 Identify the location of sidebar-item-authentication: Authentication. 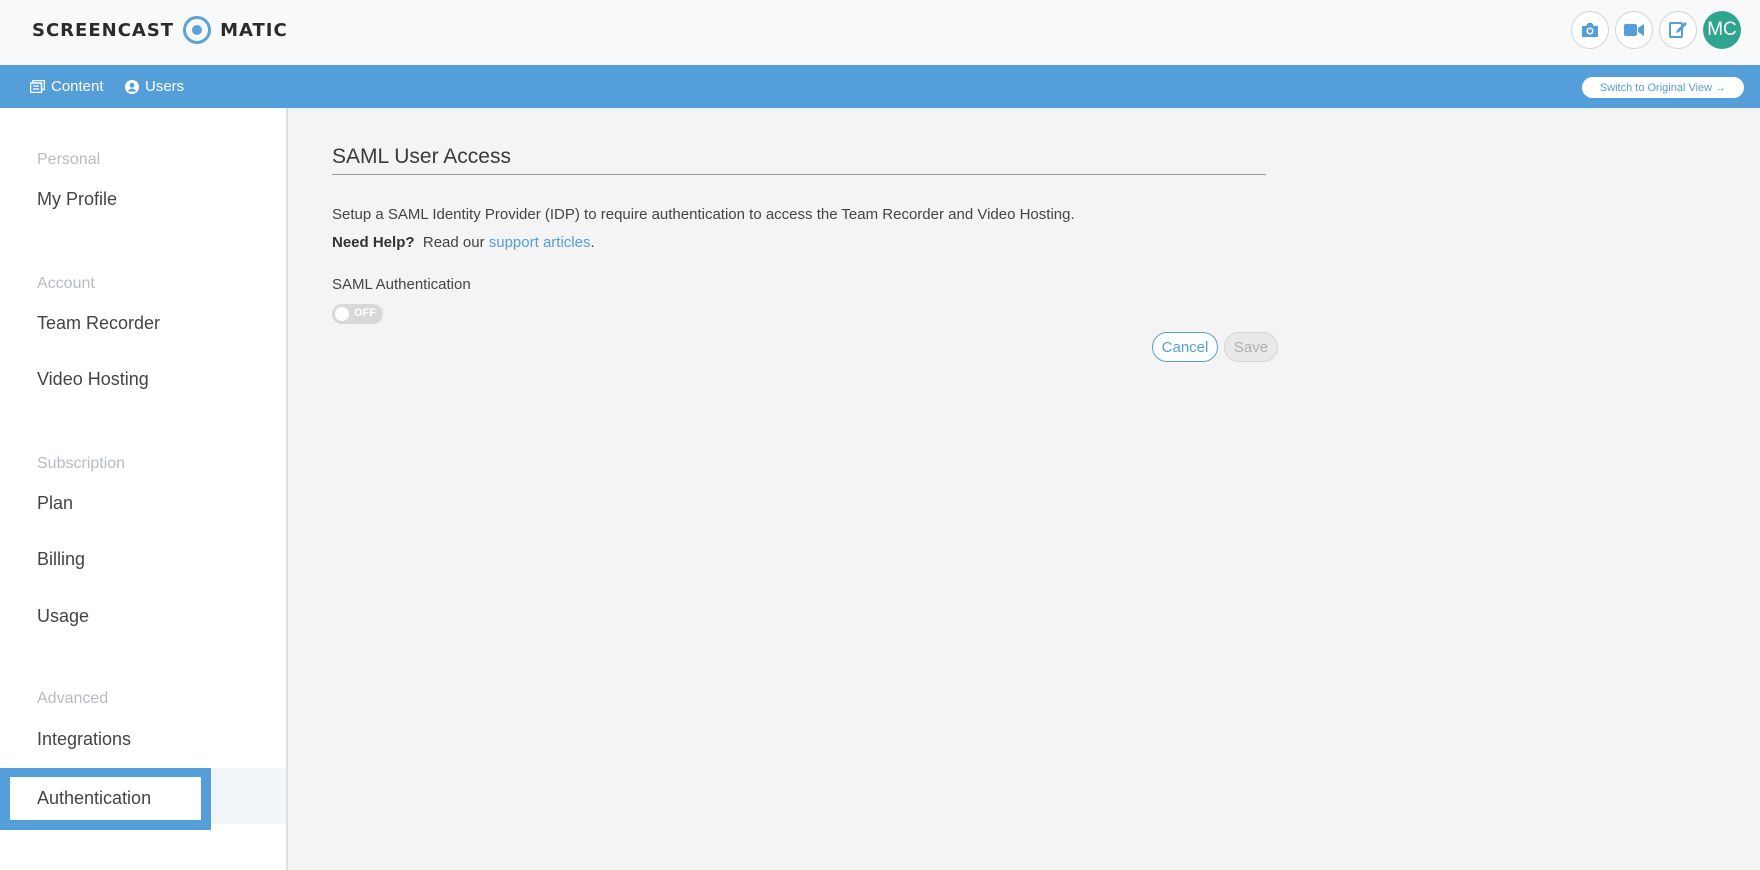
(105, 799).